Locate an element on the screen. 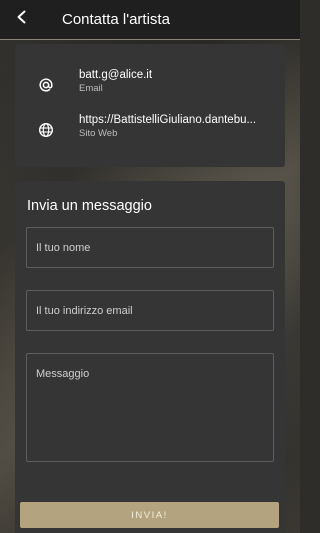 The height and width of the screenshot is (533, 320). page-title: Contatta l'artista is located at coordinates (116, 19).